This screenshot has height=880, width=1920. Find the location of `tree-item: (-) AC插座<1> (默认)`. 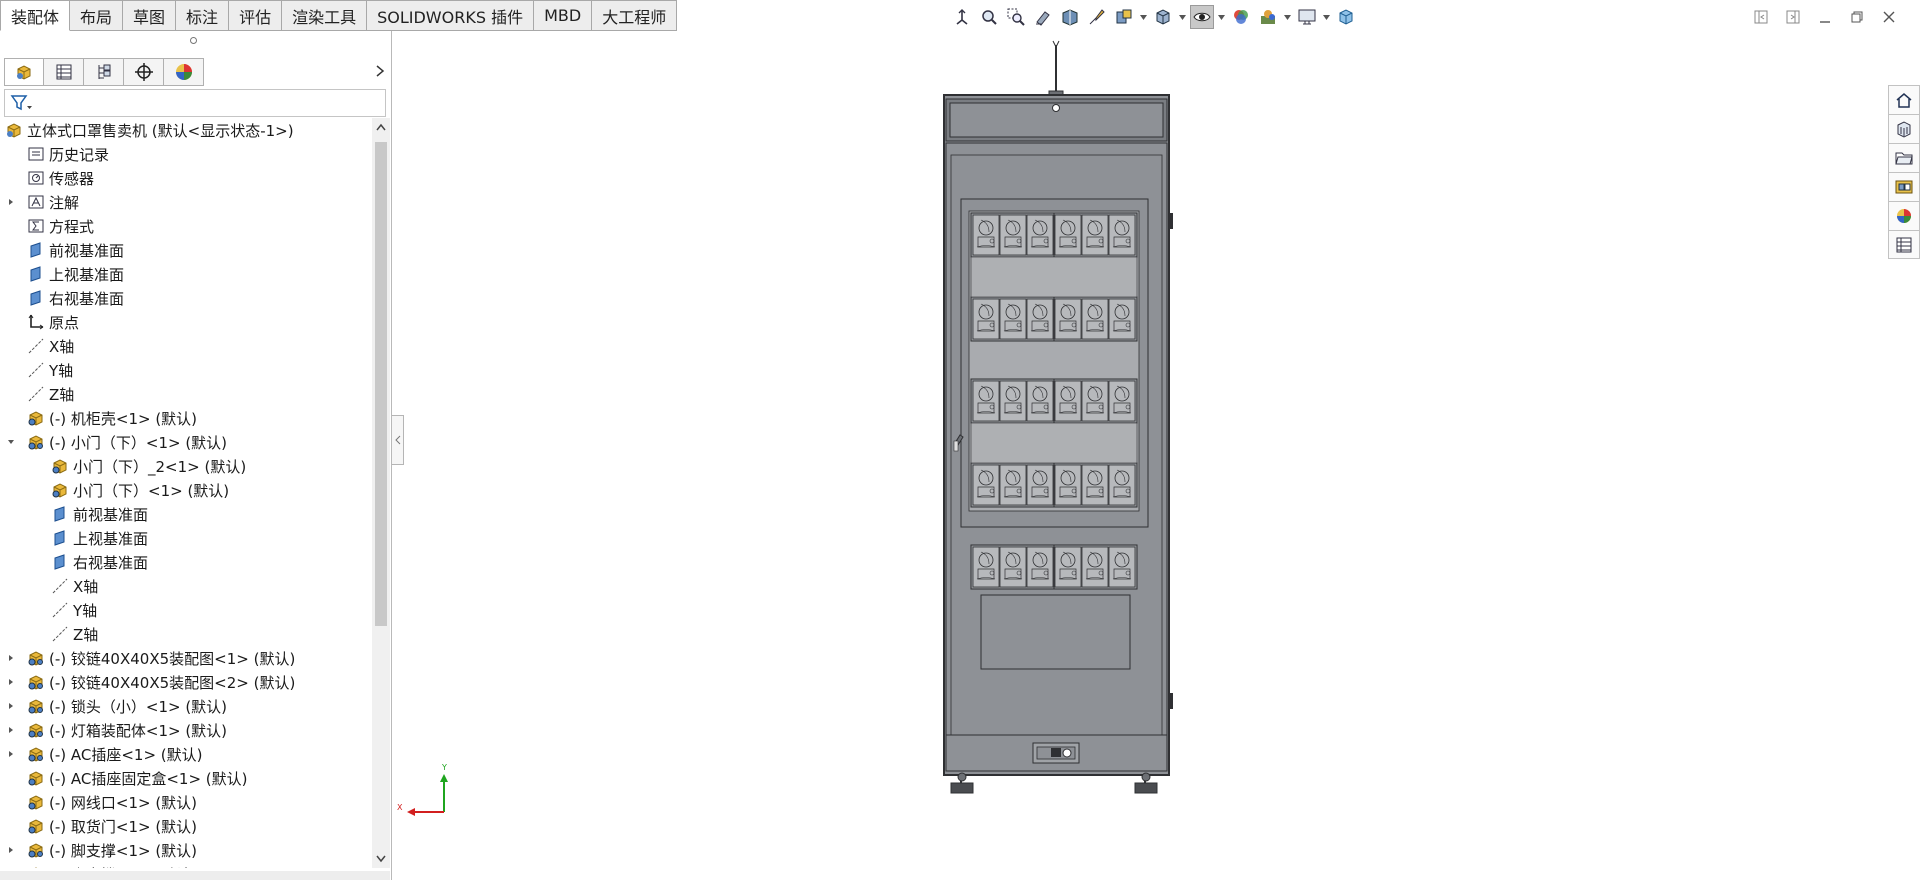

tree-item: (-) AC插座<1> (默认) is located at coordinates (186, 754).